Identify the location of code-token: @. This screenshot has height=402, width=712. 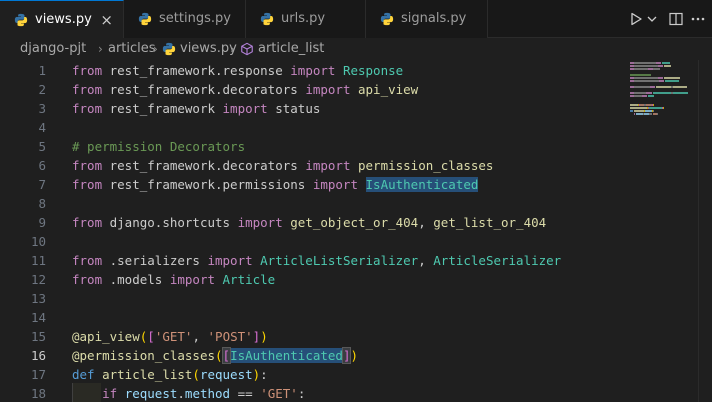
(76, 355).